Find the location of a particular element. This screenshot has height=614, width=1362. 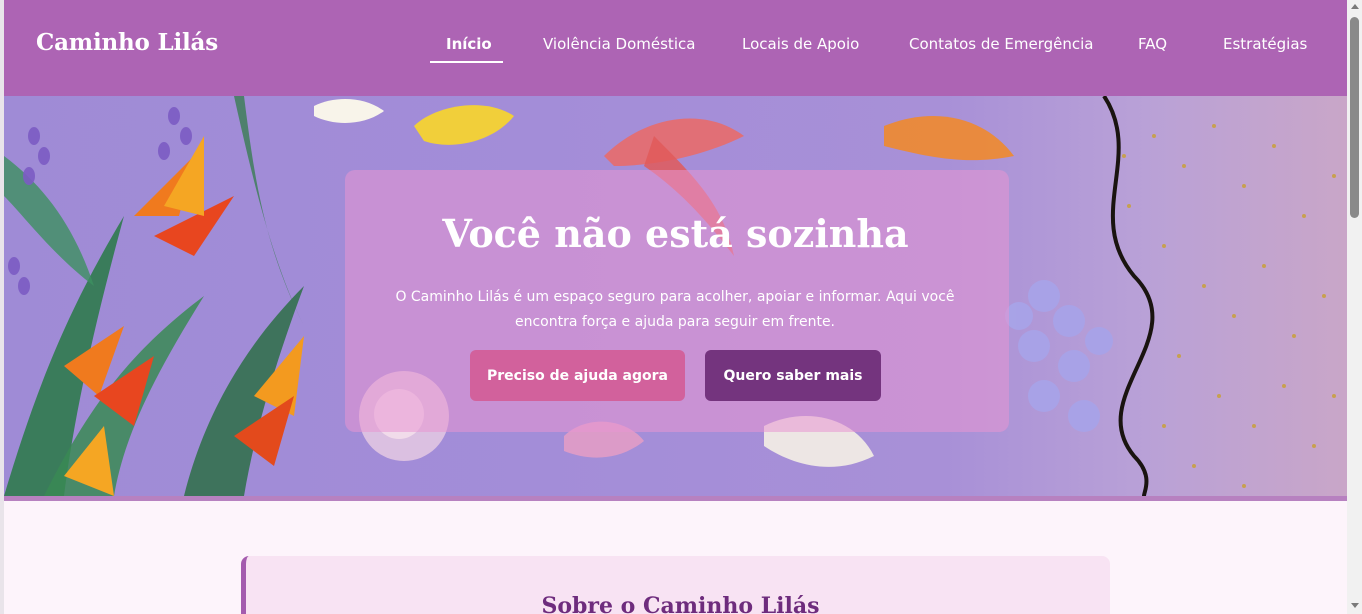

nav-violencia-domestica: Violência Doméstica is located at coordinates (619, 44).